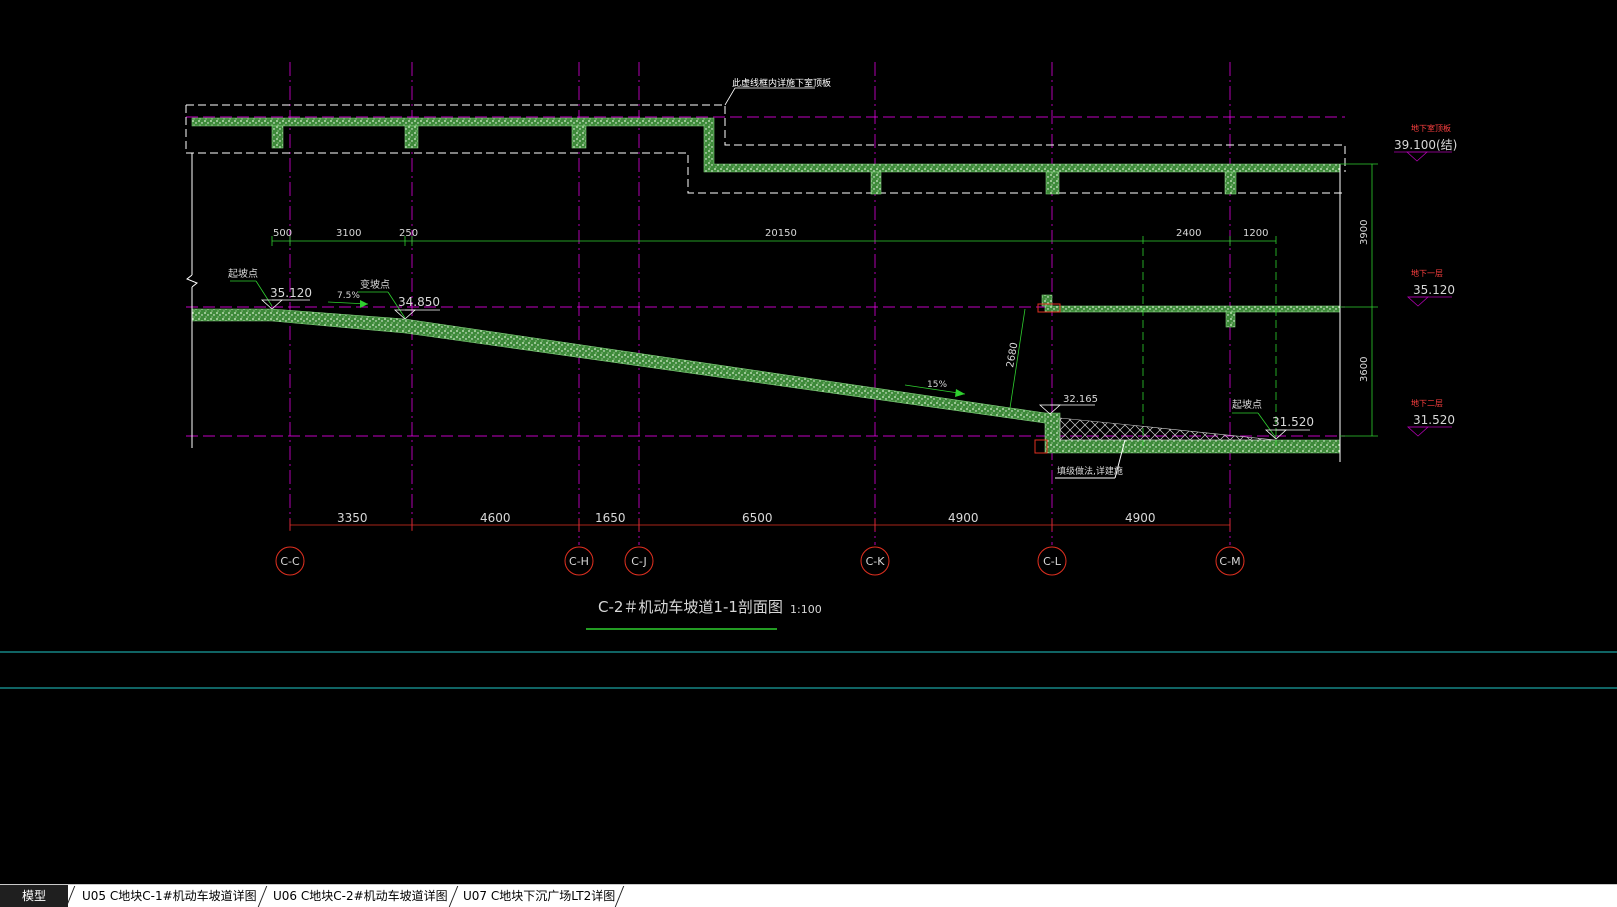 The width and height of the screenshot is (1617, 907). Describe the element at coordinates (1359, 300) in the screenshot. I see `right-dimension-line` at that location.